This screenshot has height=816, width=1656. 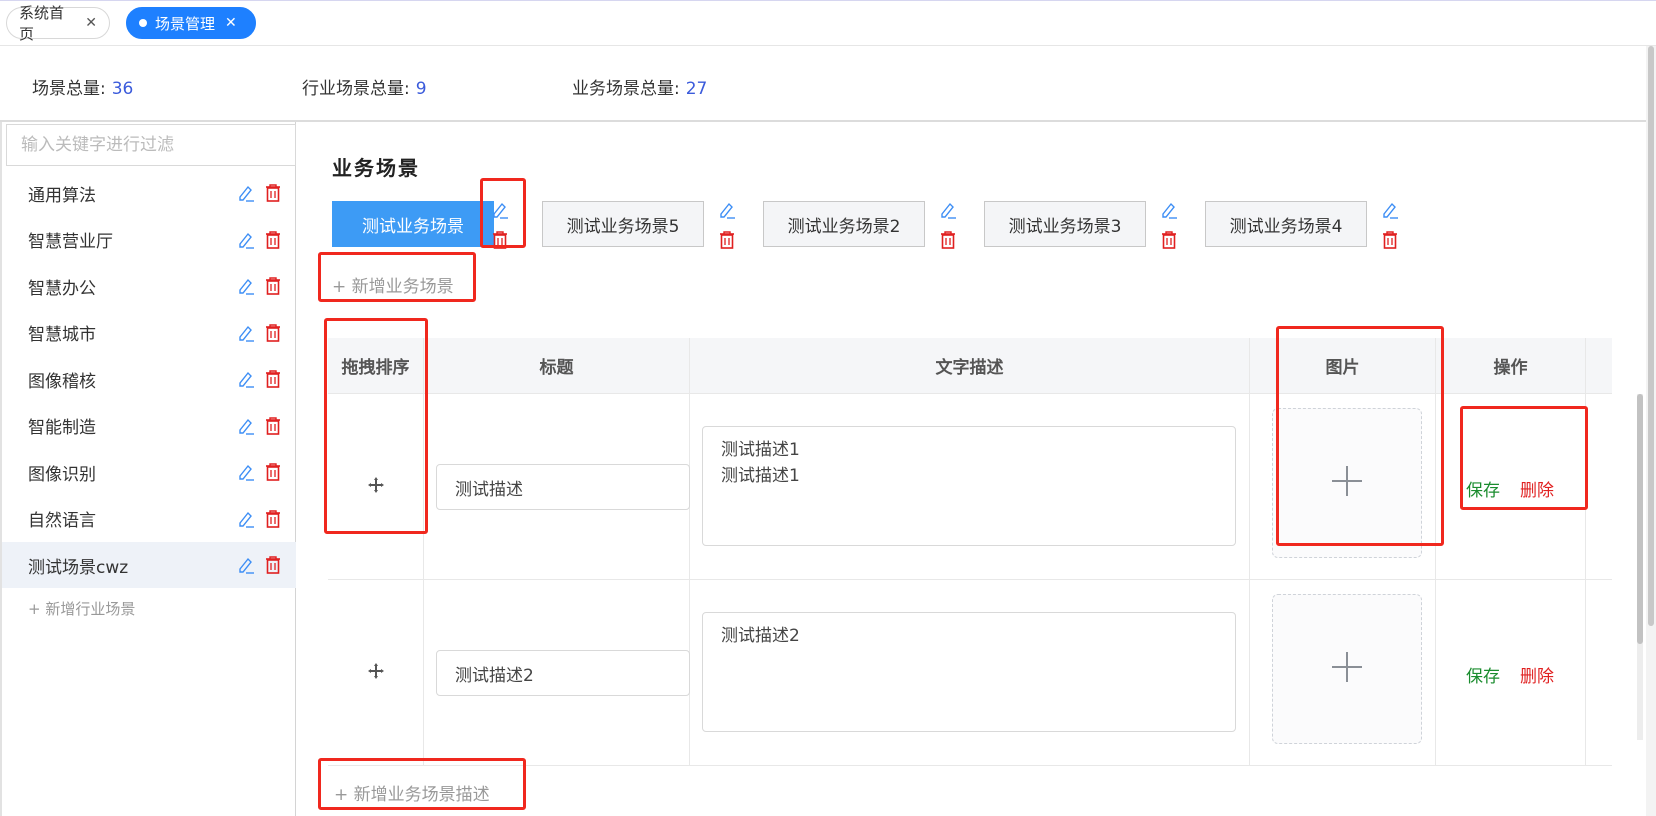 I want to click on scene-button: 测试业务场景3, so click(x=1065, y=224).